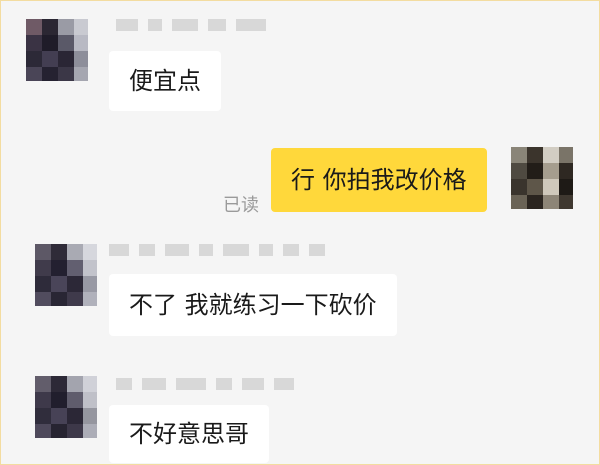 The image size is (600, 465). I want to click on read-receipt: 已读, so click(241, 205).